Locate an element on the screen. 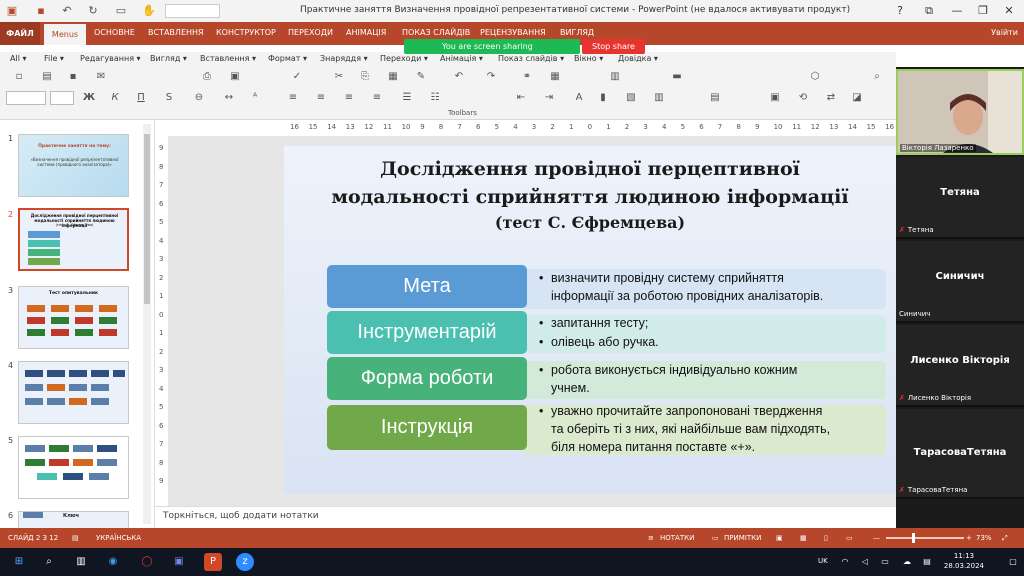  sign-in-link: Увійти is located at coordinates (1004, 32).